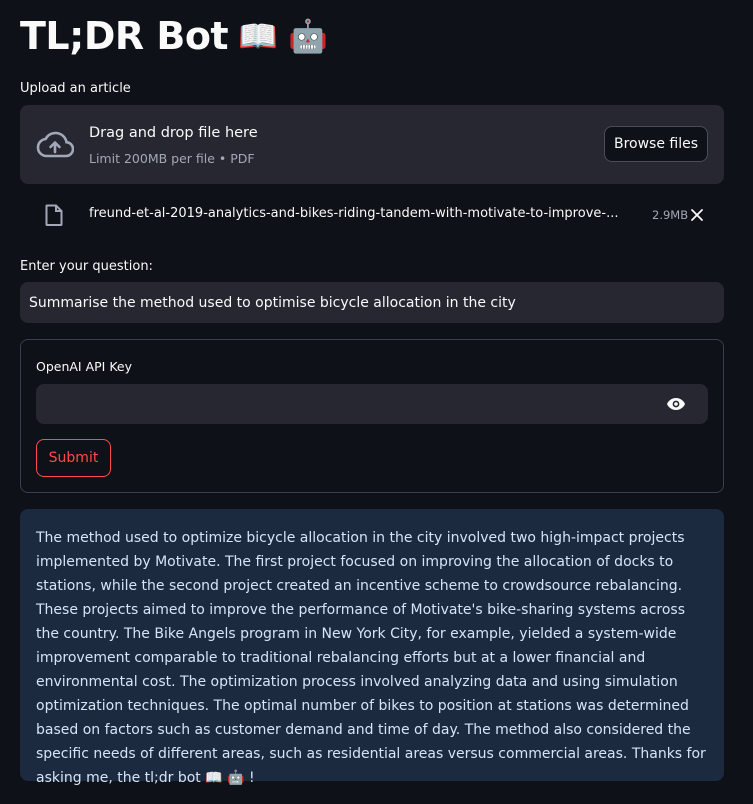  What do you see at coordinates (124, 36) in the screenshot?
I see `page-title-text: TL;DR Bot` at bounding box center [124, 36].